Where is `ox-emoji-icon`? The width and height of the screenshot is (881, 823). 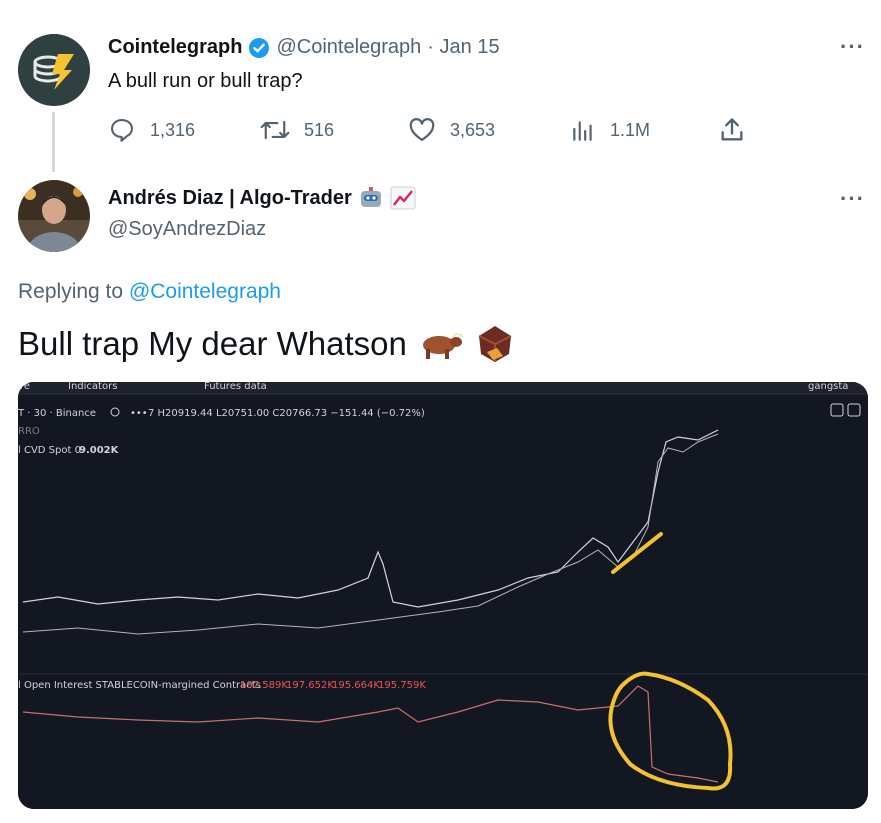
ox-emoji-icon is located at coordinates (442, 345).